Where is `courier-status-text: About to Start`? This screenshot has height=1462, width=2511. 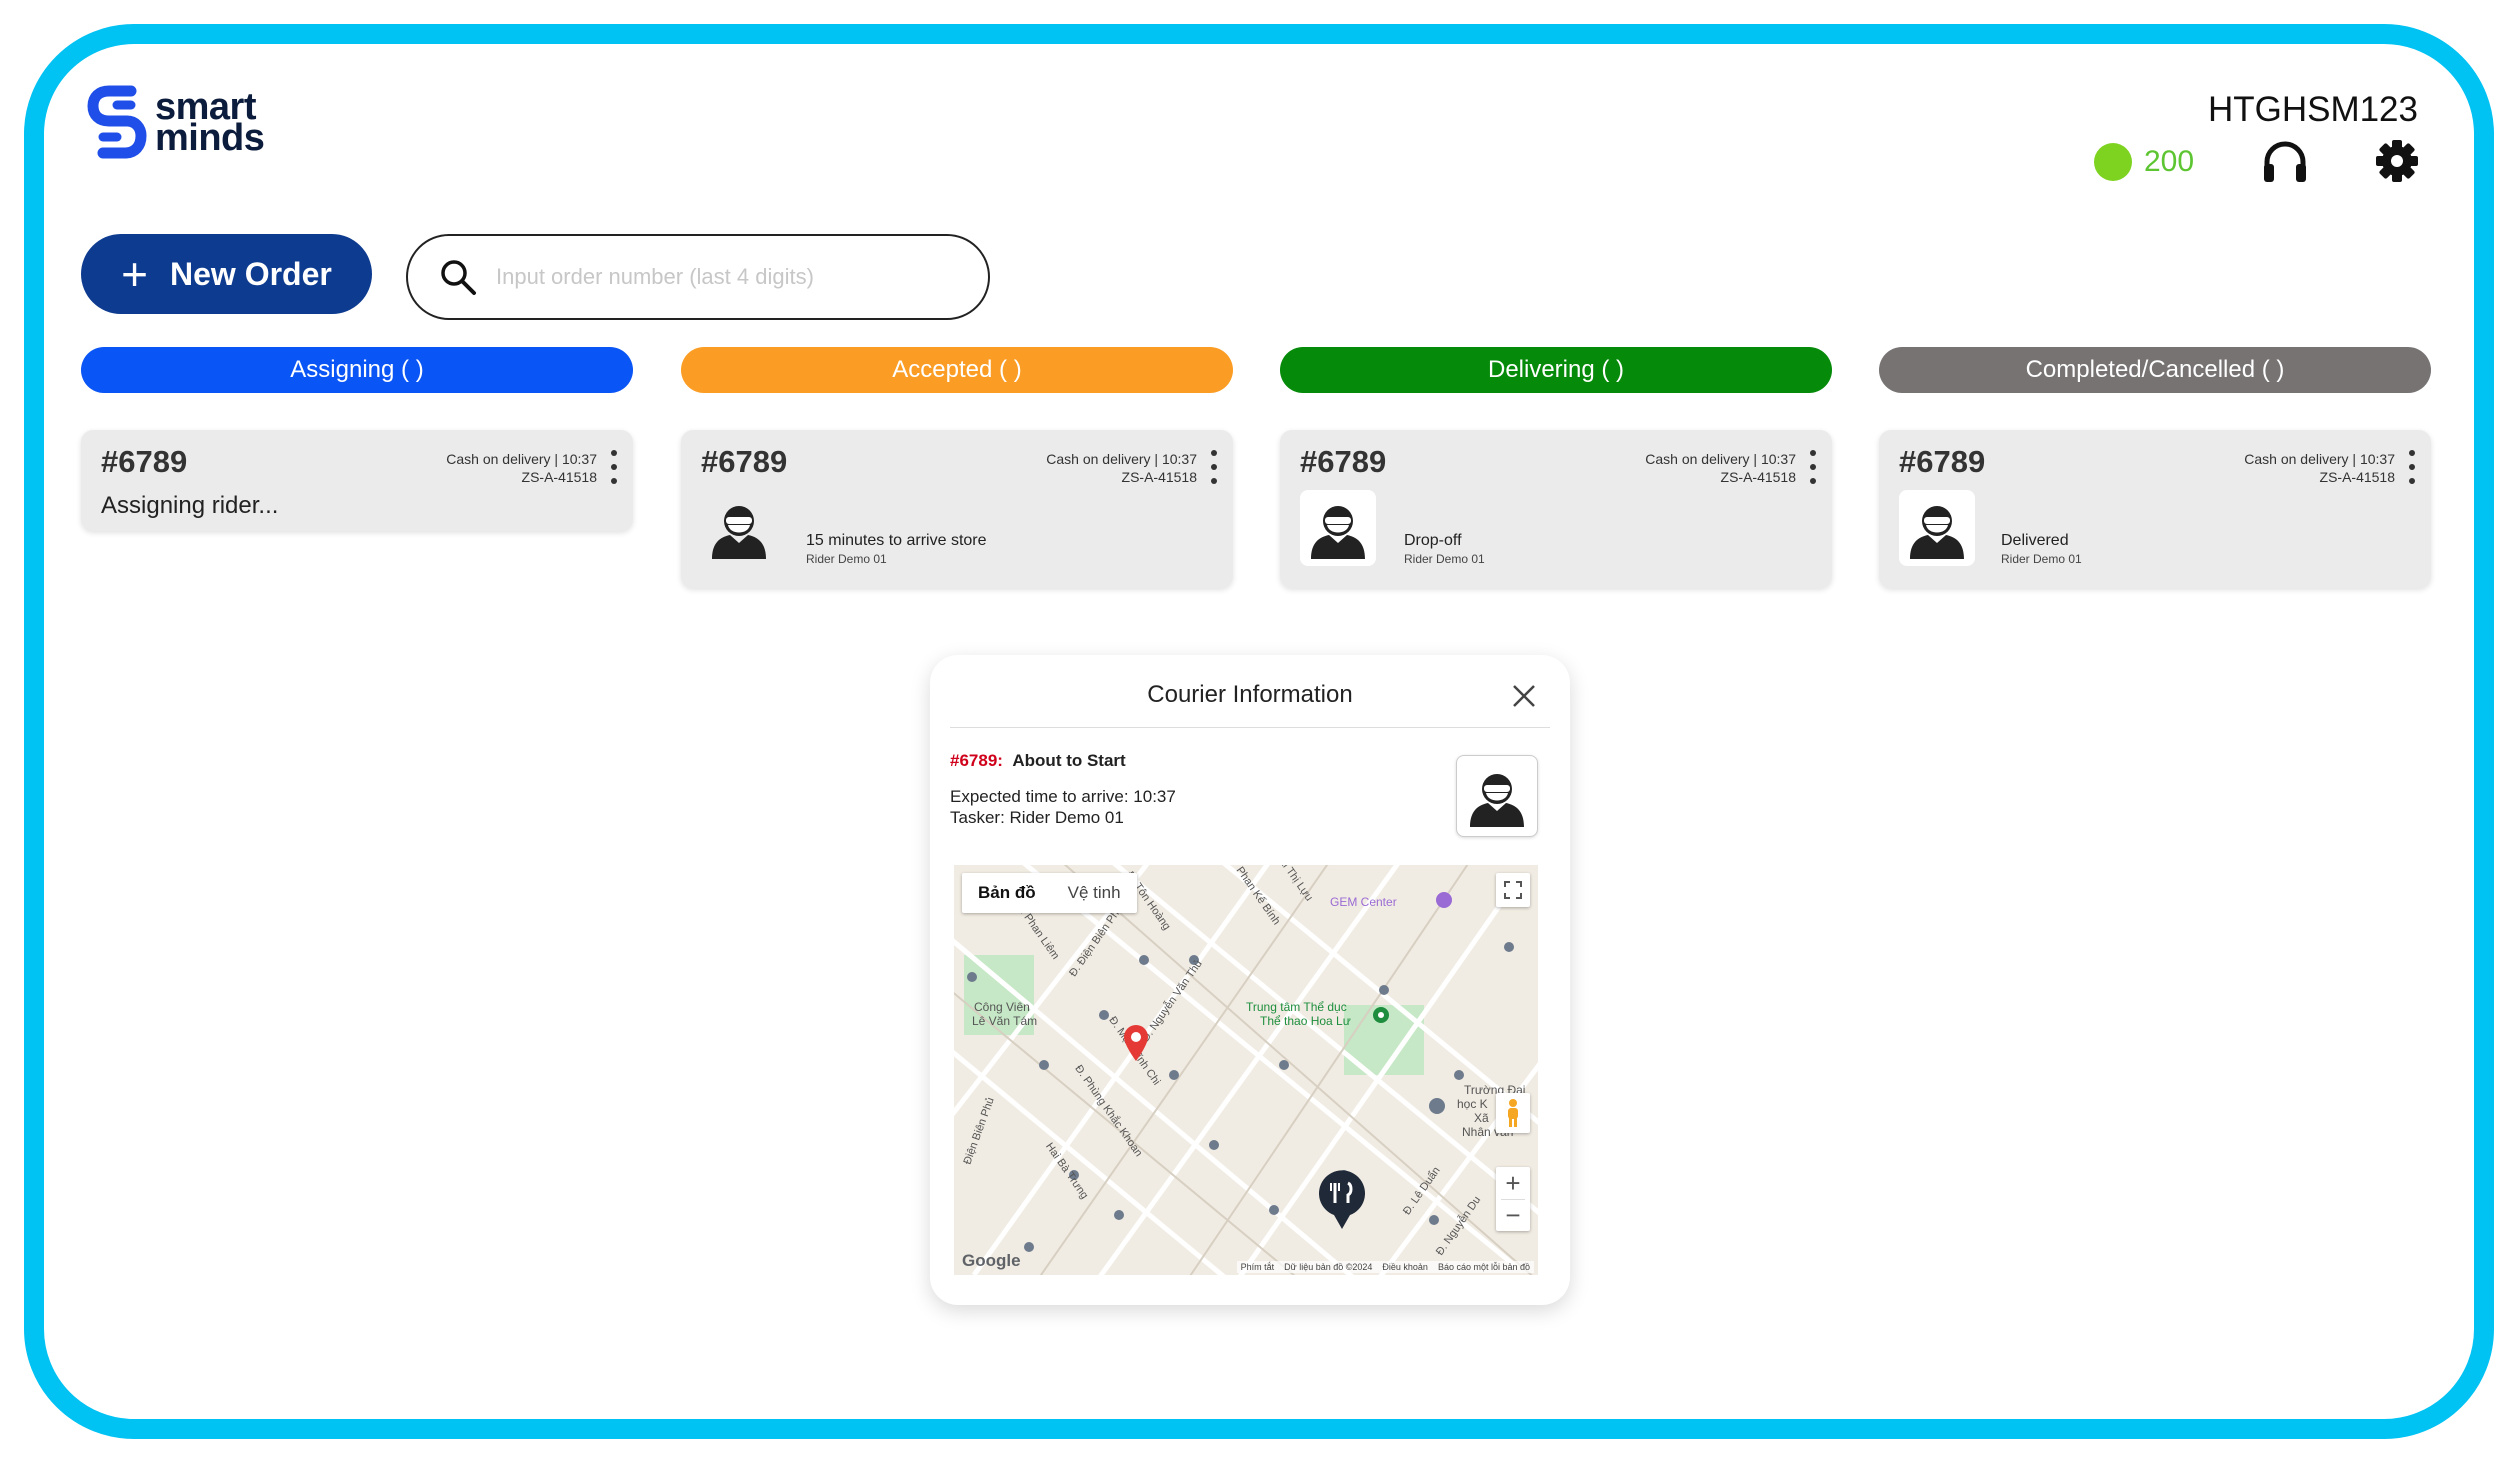 courier-status-text: About to Start is located at coordinates (1069, 760).